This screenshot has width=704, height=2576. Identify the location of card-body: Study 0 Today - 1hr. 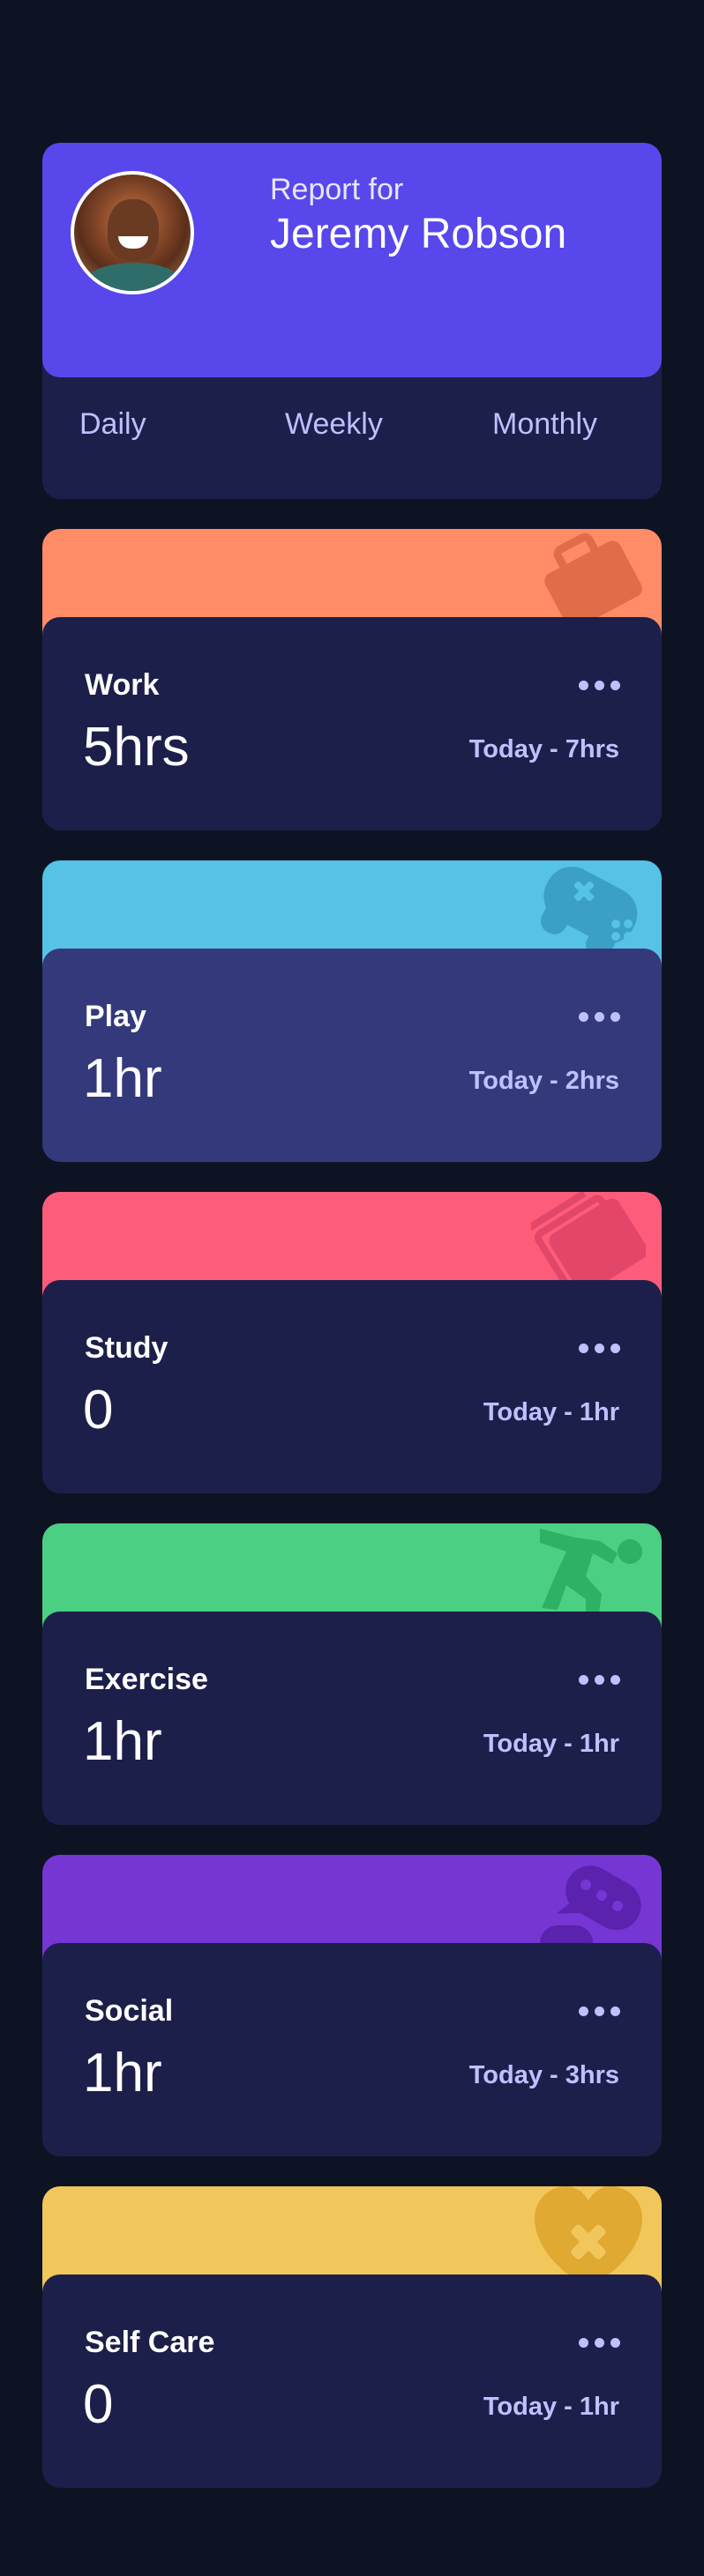
(352, 1386).